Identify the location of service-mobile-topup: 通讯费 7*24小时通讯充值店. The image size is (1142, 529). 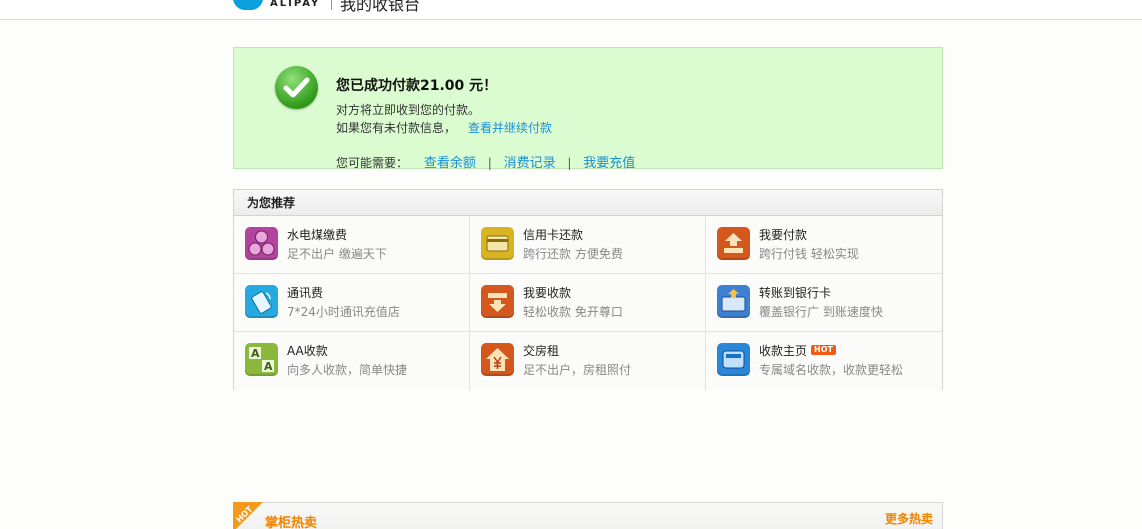
(352, 303).